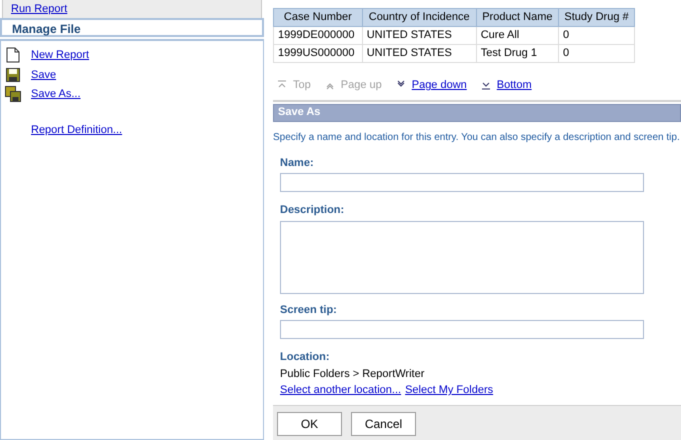  Describe the element at coordinates (132, 9) in the screenshot. I see `section-tab: Run Report` at that location.